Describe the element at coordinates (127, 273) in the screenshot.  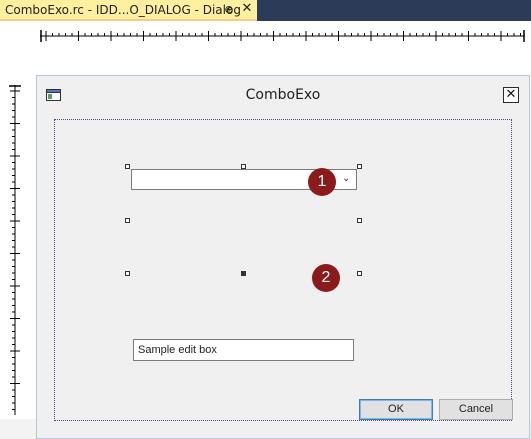
I see `selection-handle-bottom-left` at that location.